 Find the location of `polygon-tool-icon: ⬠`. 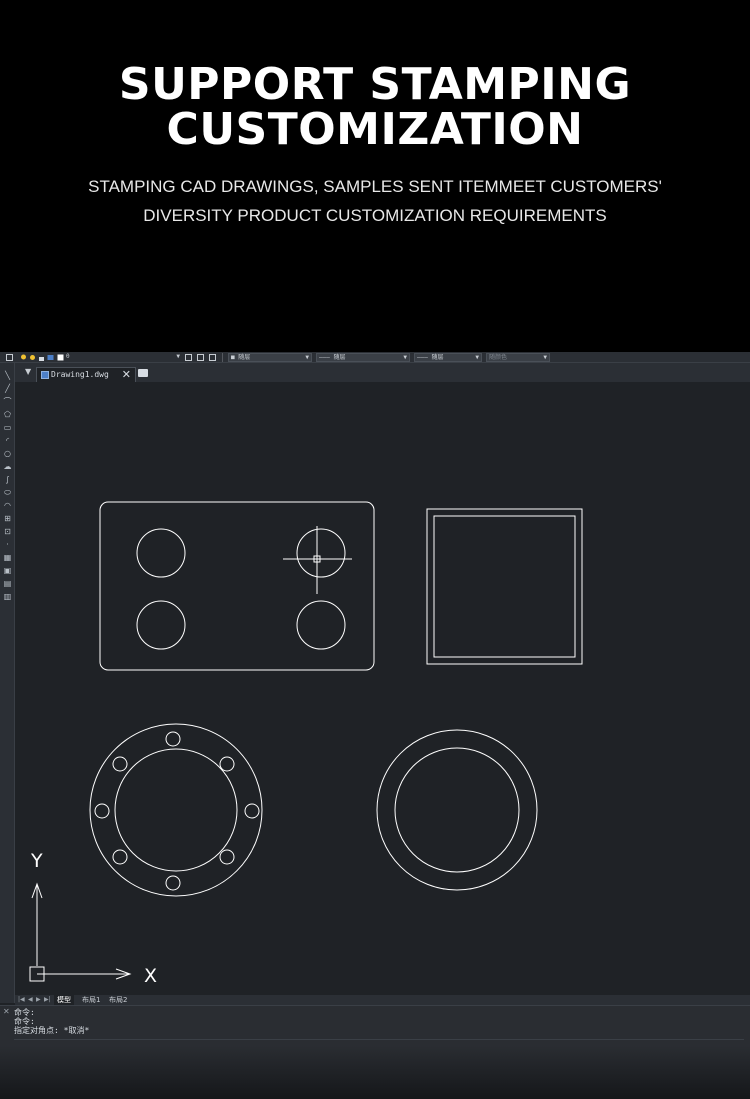

polygon-tool-icon: ⬠ is located at coordinates (7, 414).